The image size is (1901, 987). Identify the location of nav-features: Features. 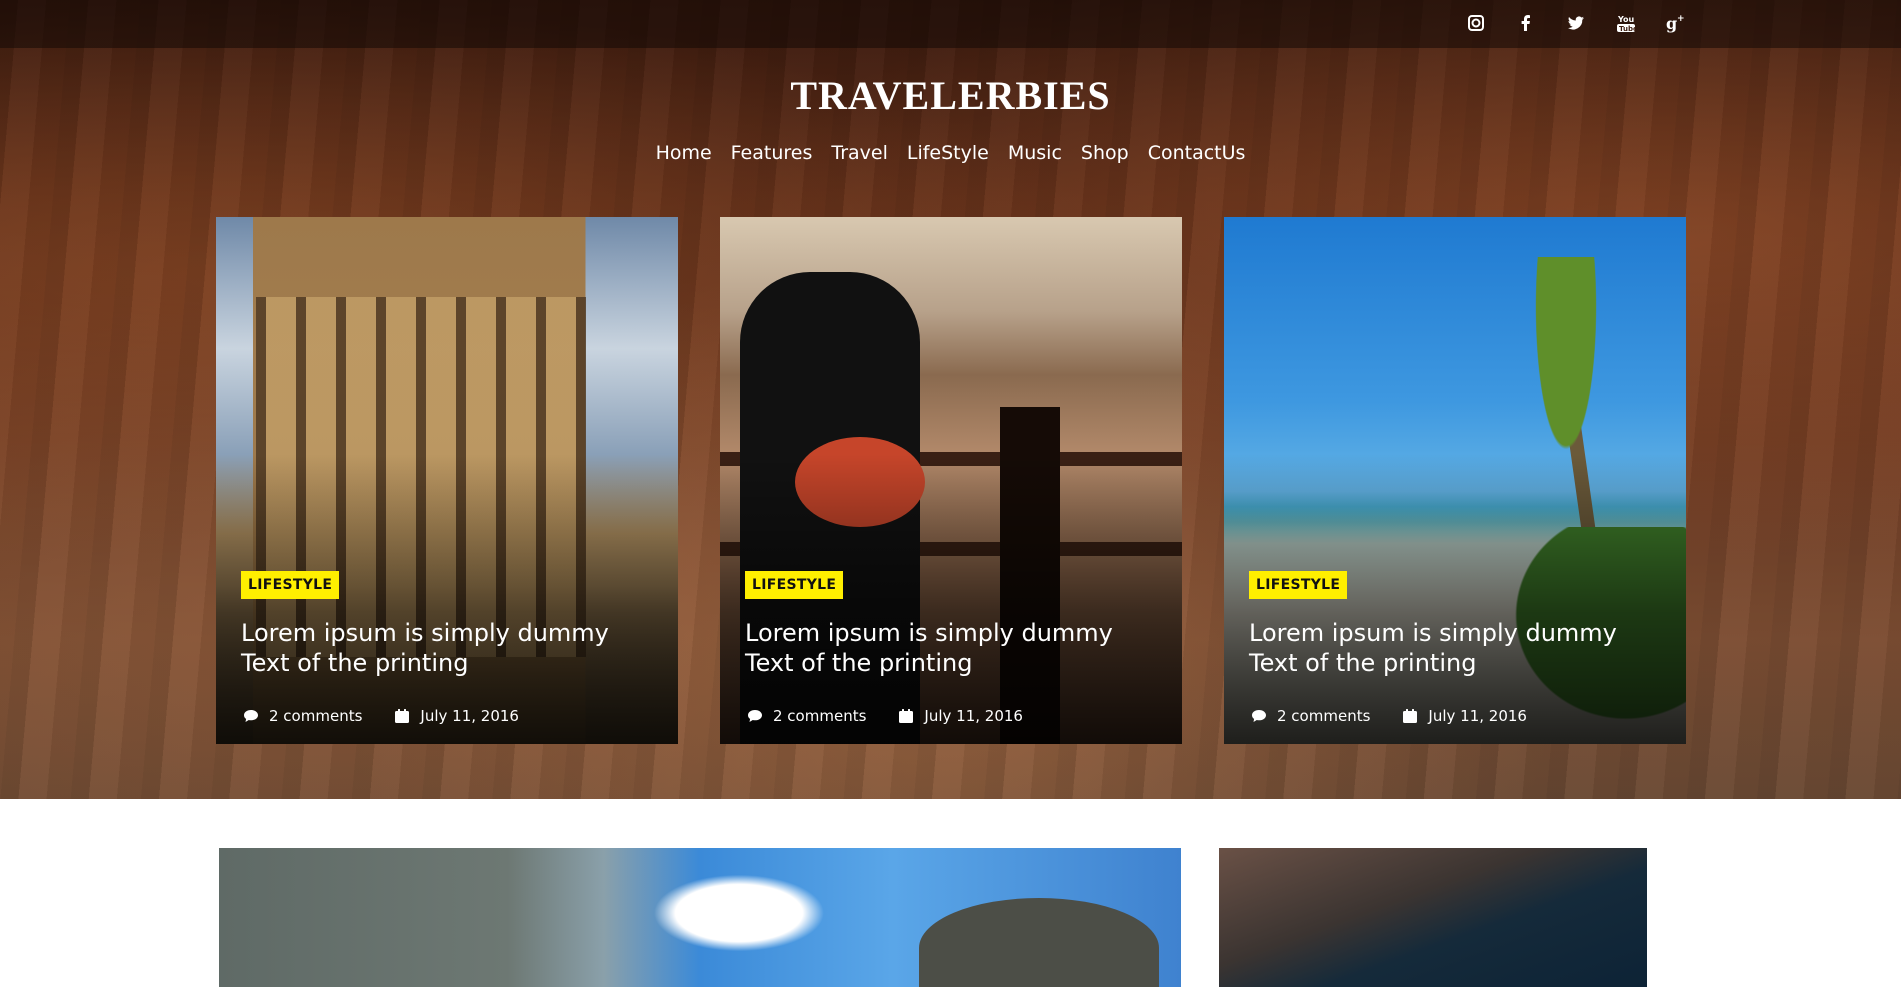
(772, 153).